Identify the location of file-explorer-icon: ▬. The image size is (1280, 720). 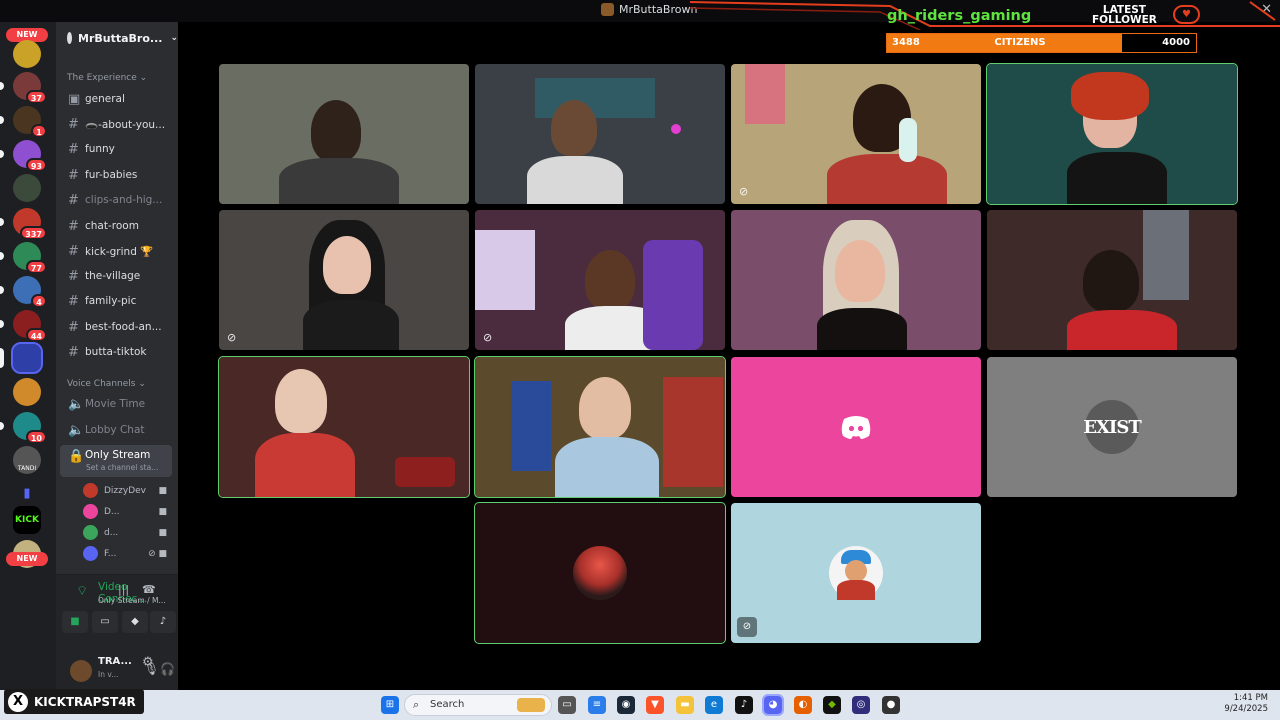
(685, 705).